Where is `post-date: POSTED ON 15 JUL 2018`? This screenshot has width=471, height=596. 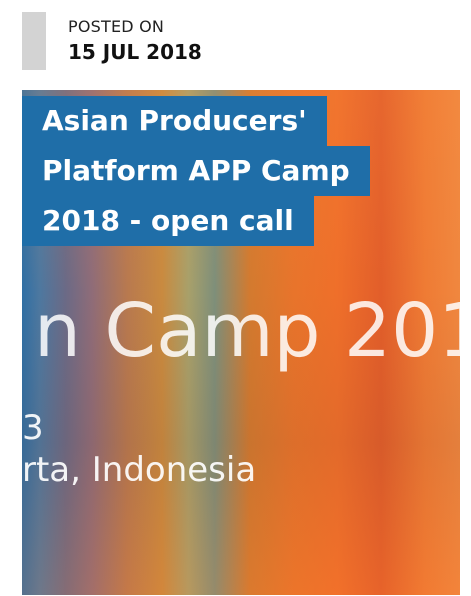 post-date: POSTED ON 15 JUL 2018 is located at coordinates (112, 41).